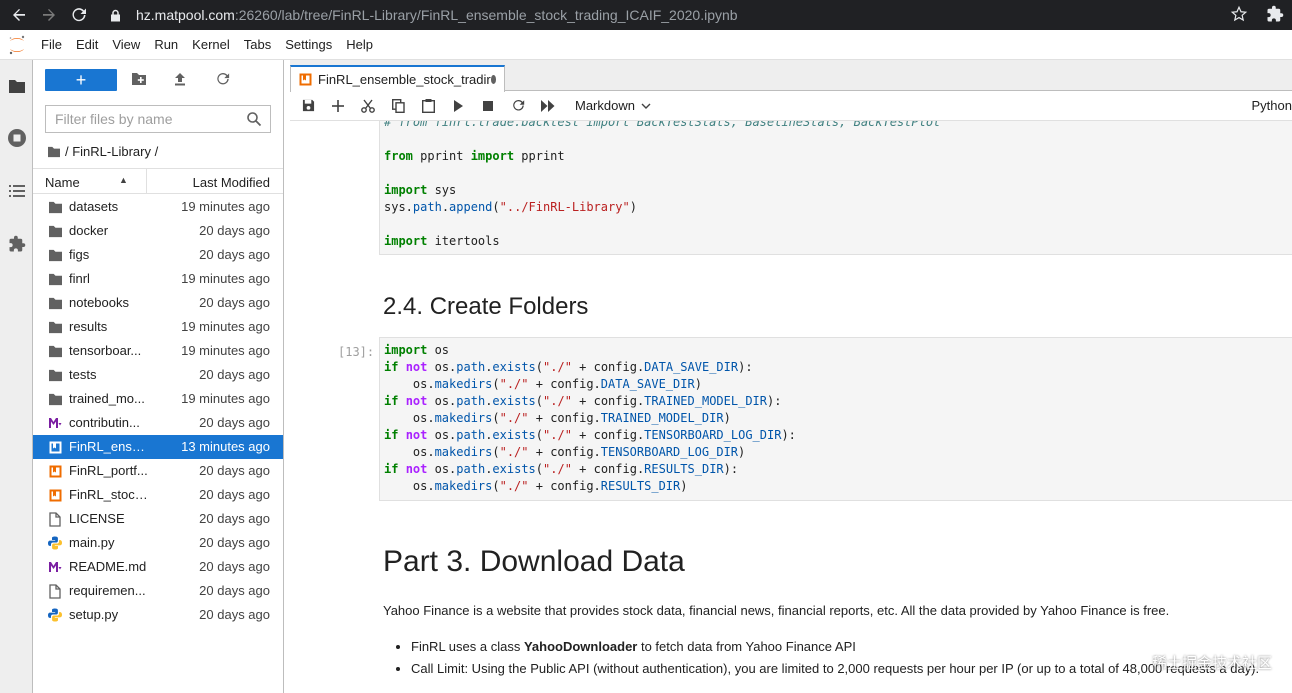 Image resolution: width=1292 pixels, height=693 pixels. I want to click on reload-icon, so click(79, 15).